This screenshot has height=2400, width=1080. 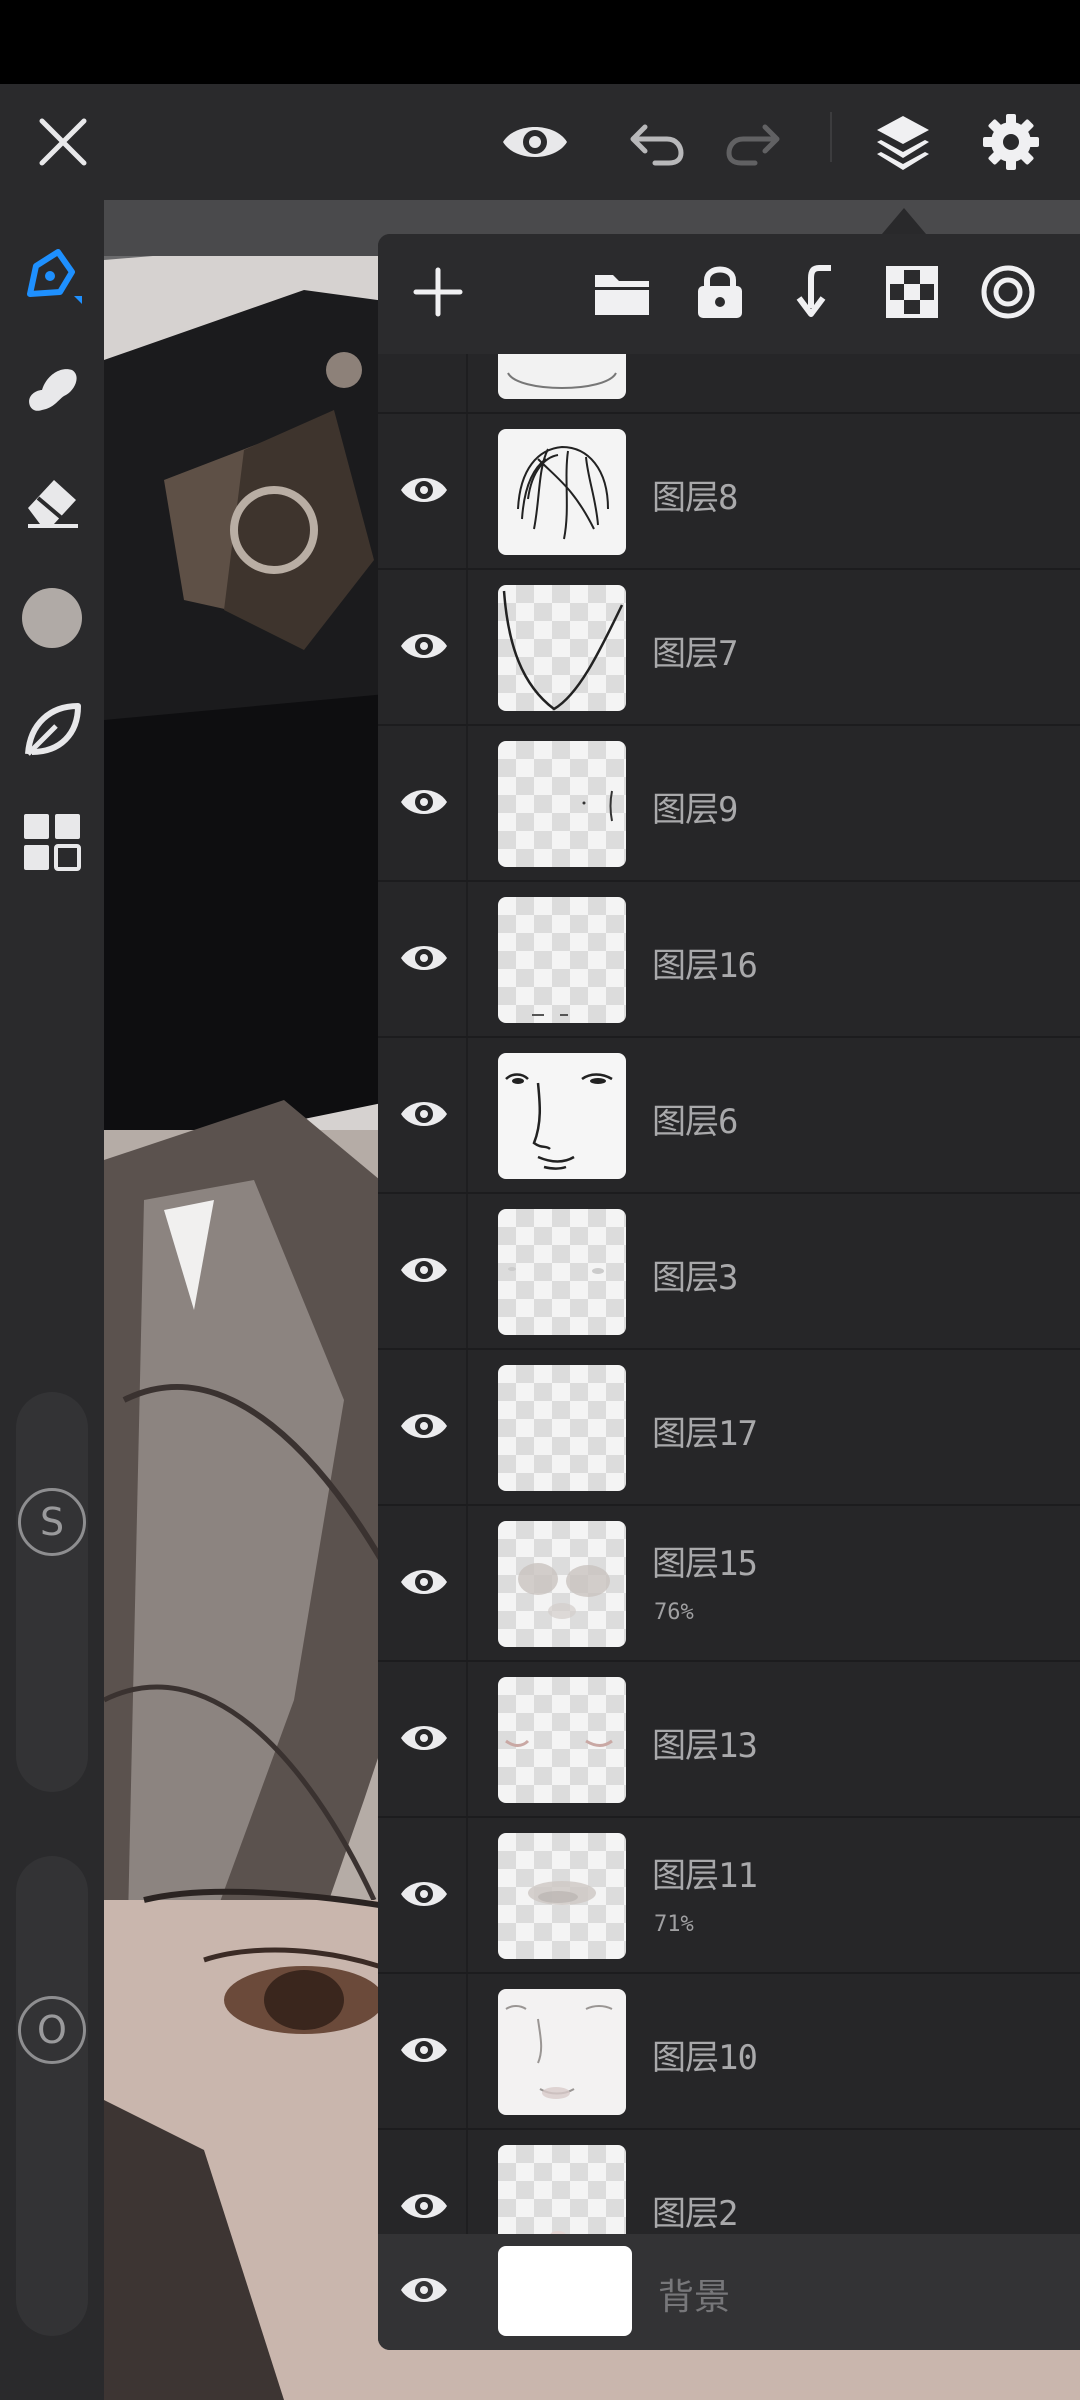 I want to click on opacity-label: O, so click(x=52, y=2030).